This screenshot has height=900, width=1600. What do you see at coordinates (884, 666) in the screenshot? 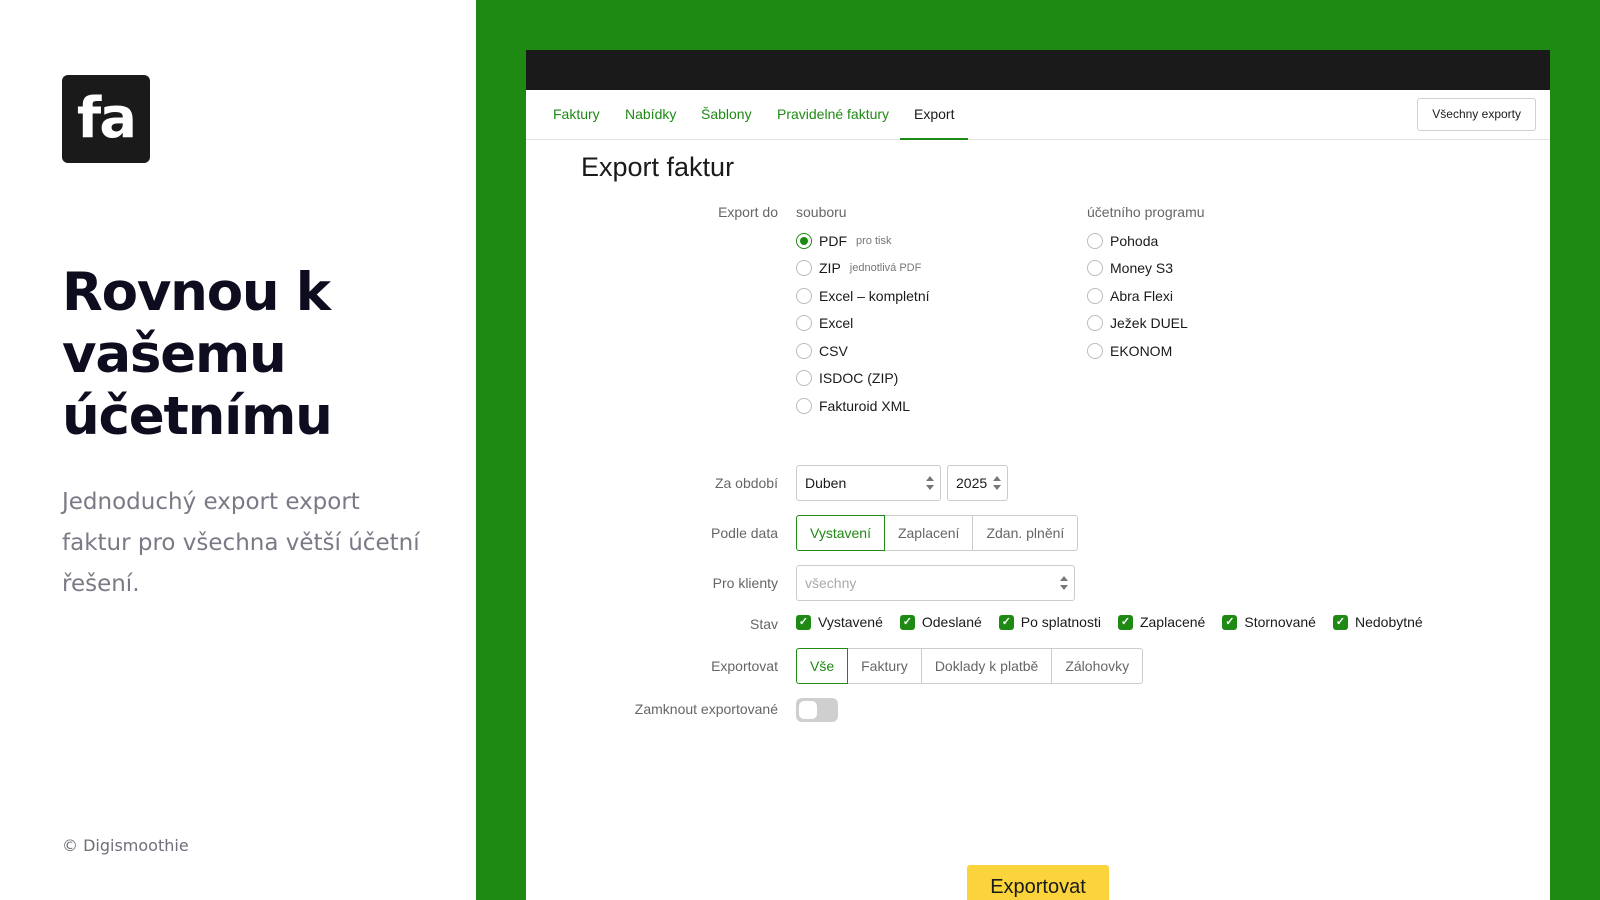
I see `export-option-faktury: Faktury` at bounding box center [884, 666].